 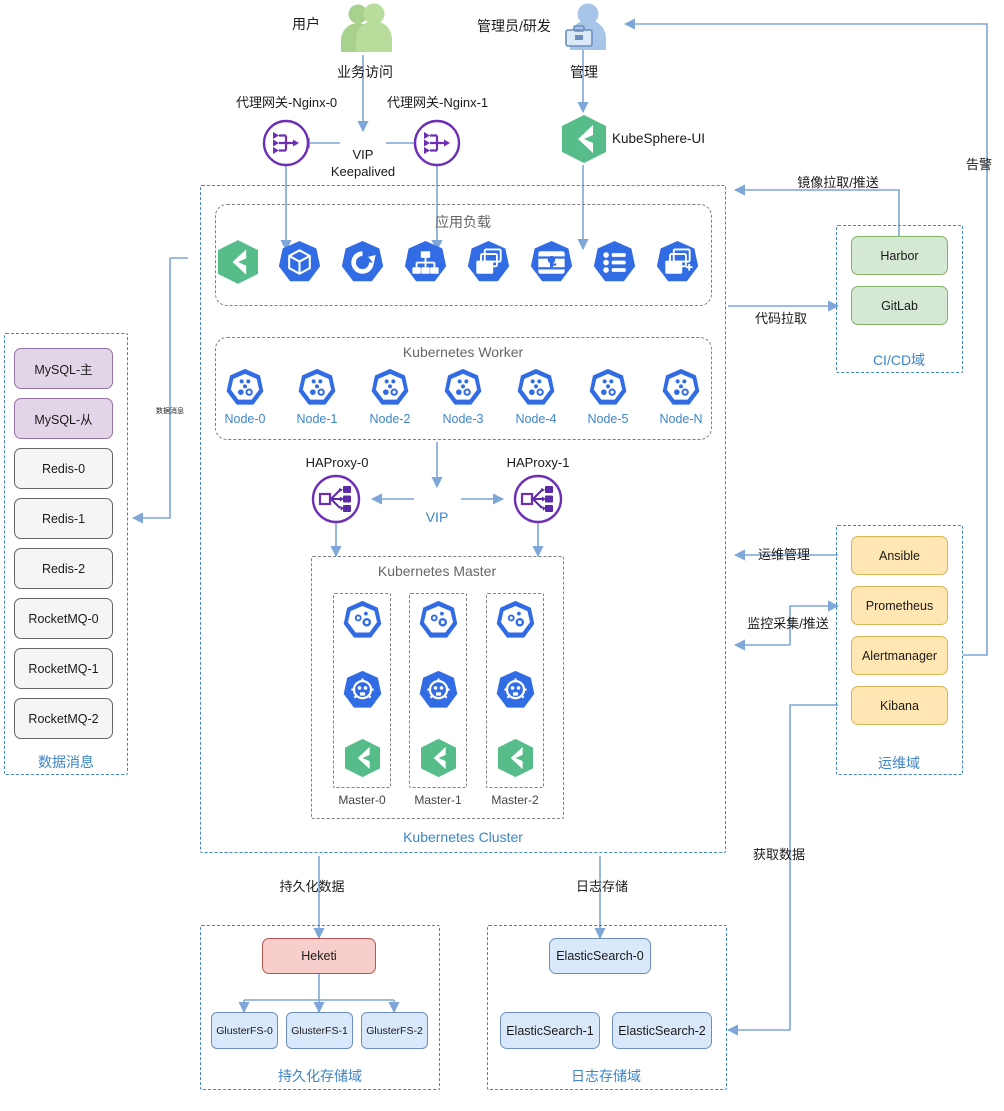 What do you see at coordinates (425, 261) in the screenshot?
I see `k8s-service-icon` at bounding box center [425, 261].